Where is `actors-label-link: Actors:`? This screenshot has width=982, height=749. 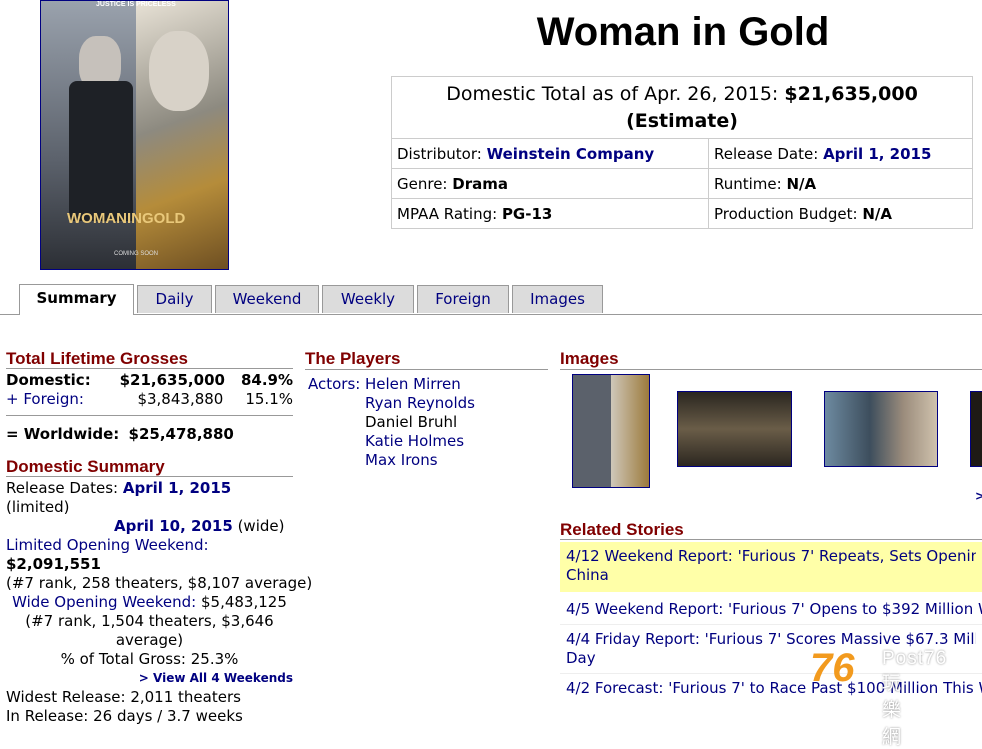
actors-label-link: Actors: is located at coordinates (335, 422).